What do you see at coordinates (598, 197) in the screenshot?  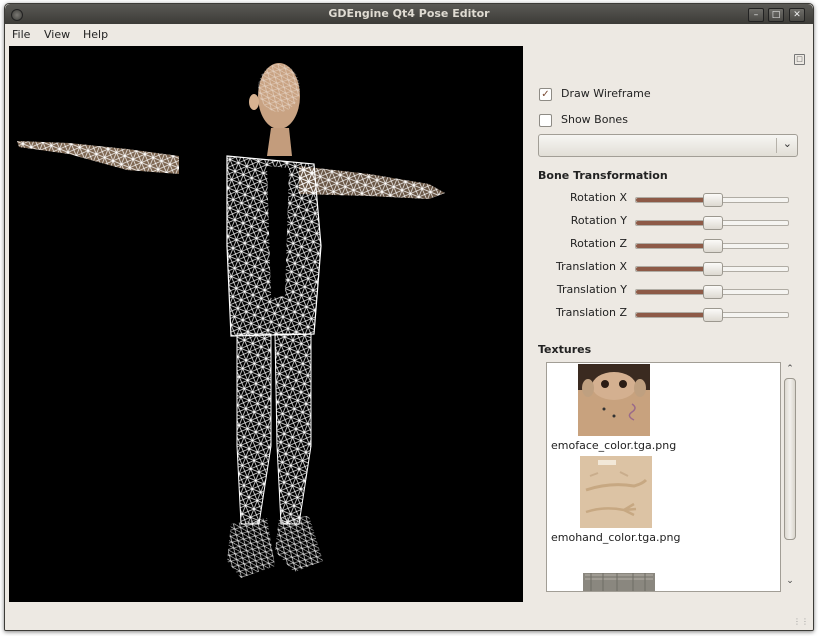 I see `rotation-x-label: Rotation X` at bounding box center [598, 197].